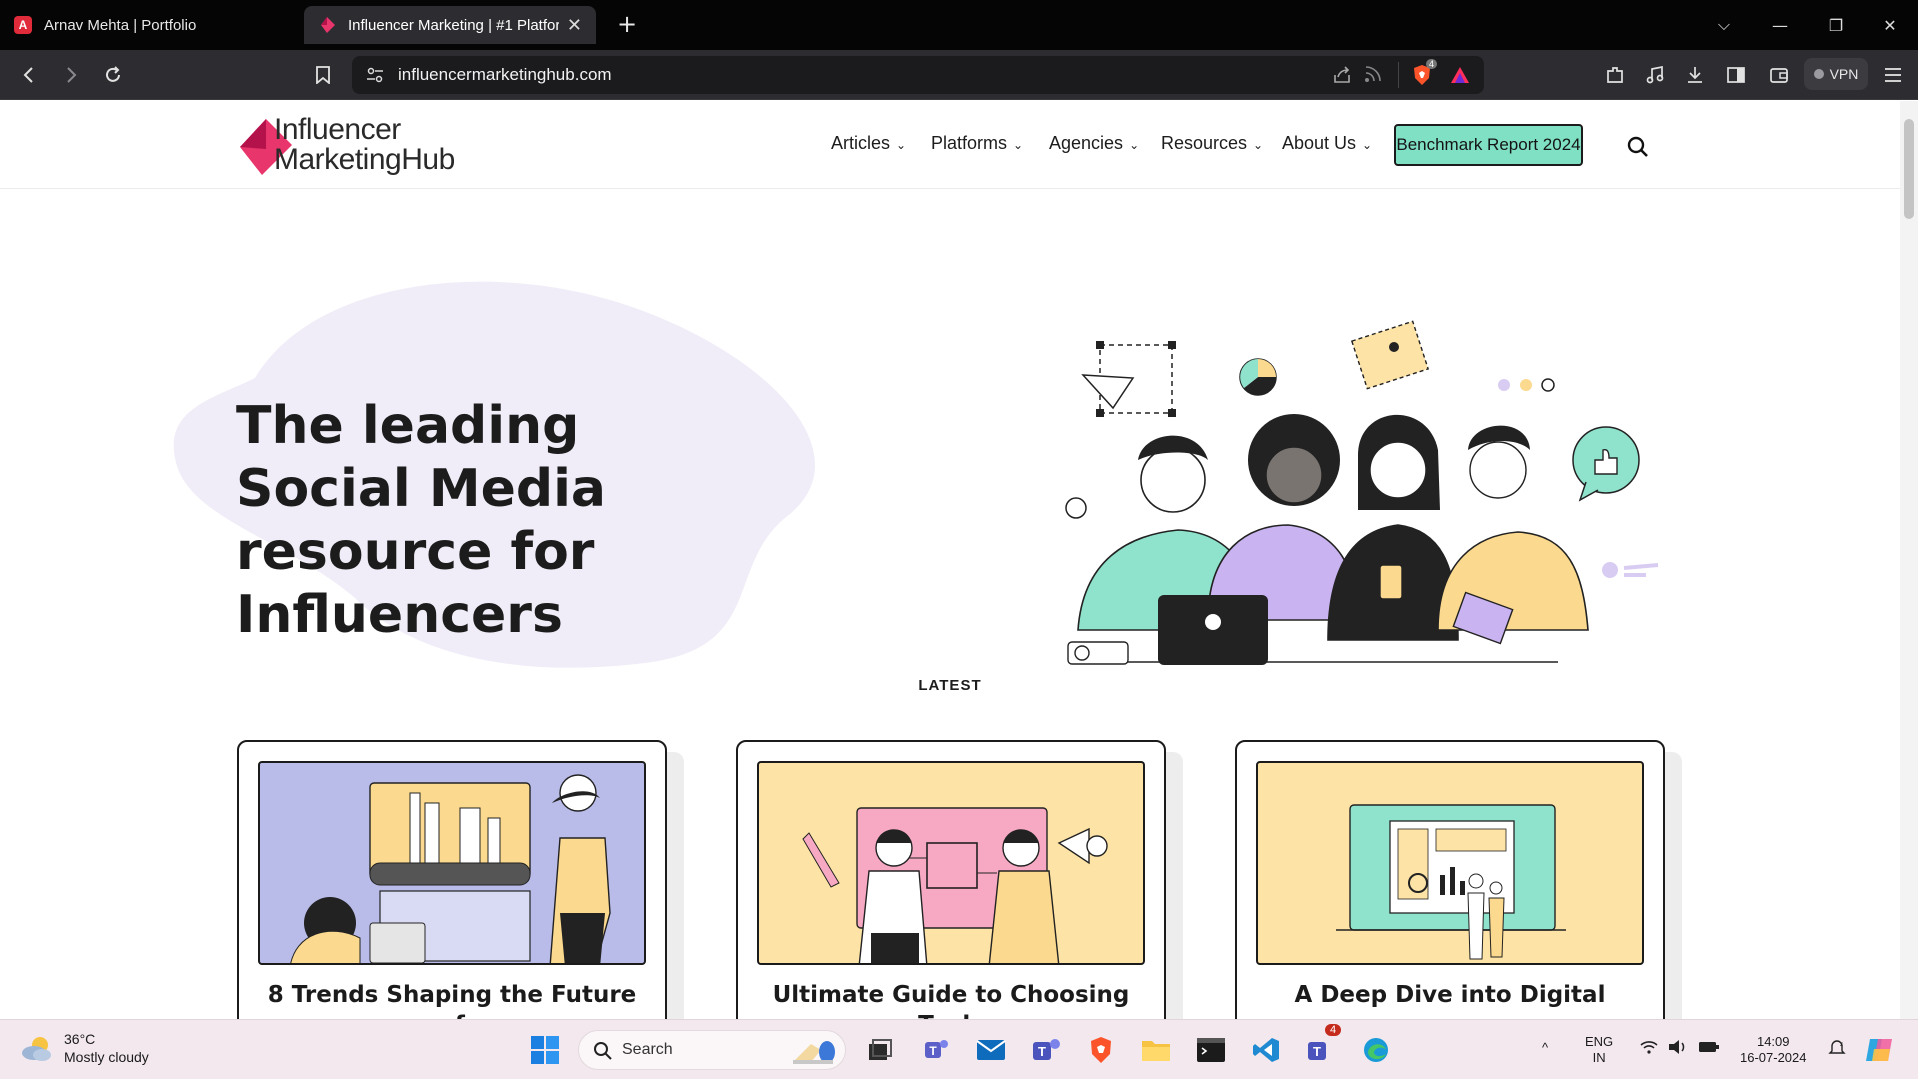 Image resolution: width=1918 pixels, height=1079 pixels. I want to click on rss-icon, so click(1373, 76).